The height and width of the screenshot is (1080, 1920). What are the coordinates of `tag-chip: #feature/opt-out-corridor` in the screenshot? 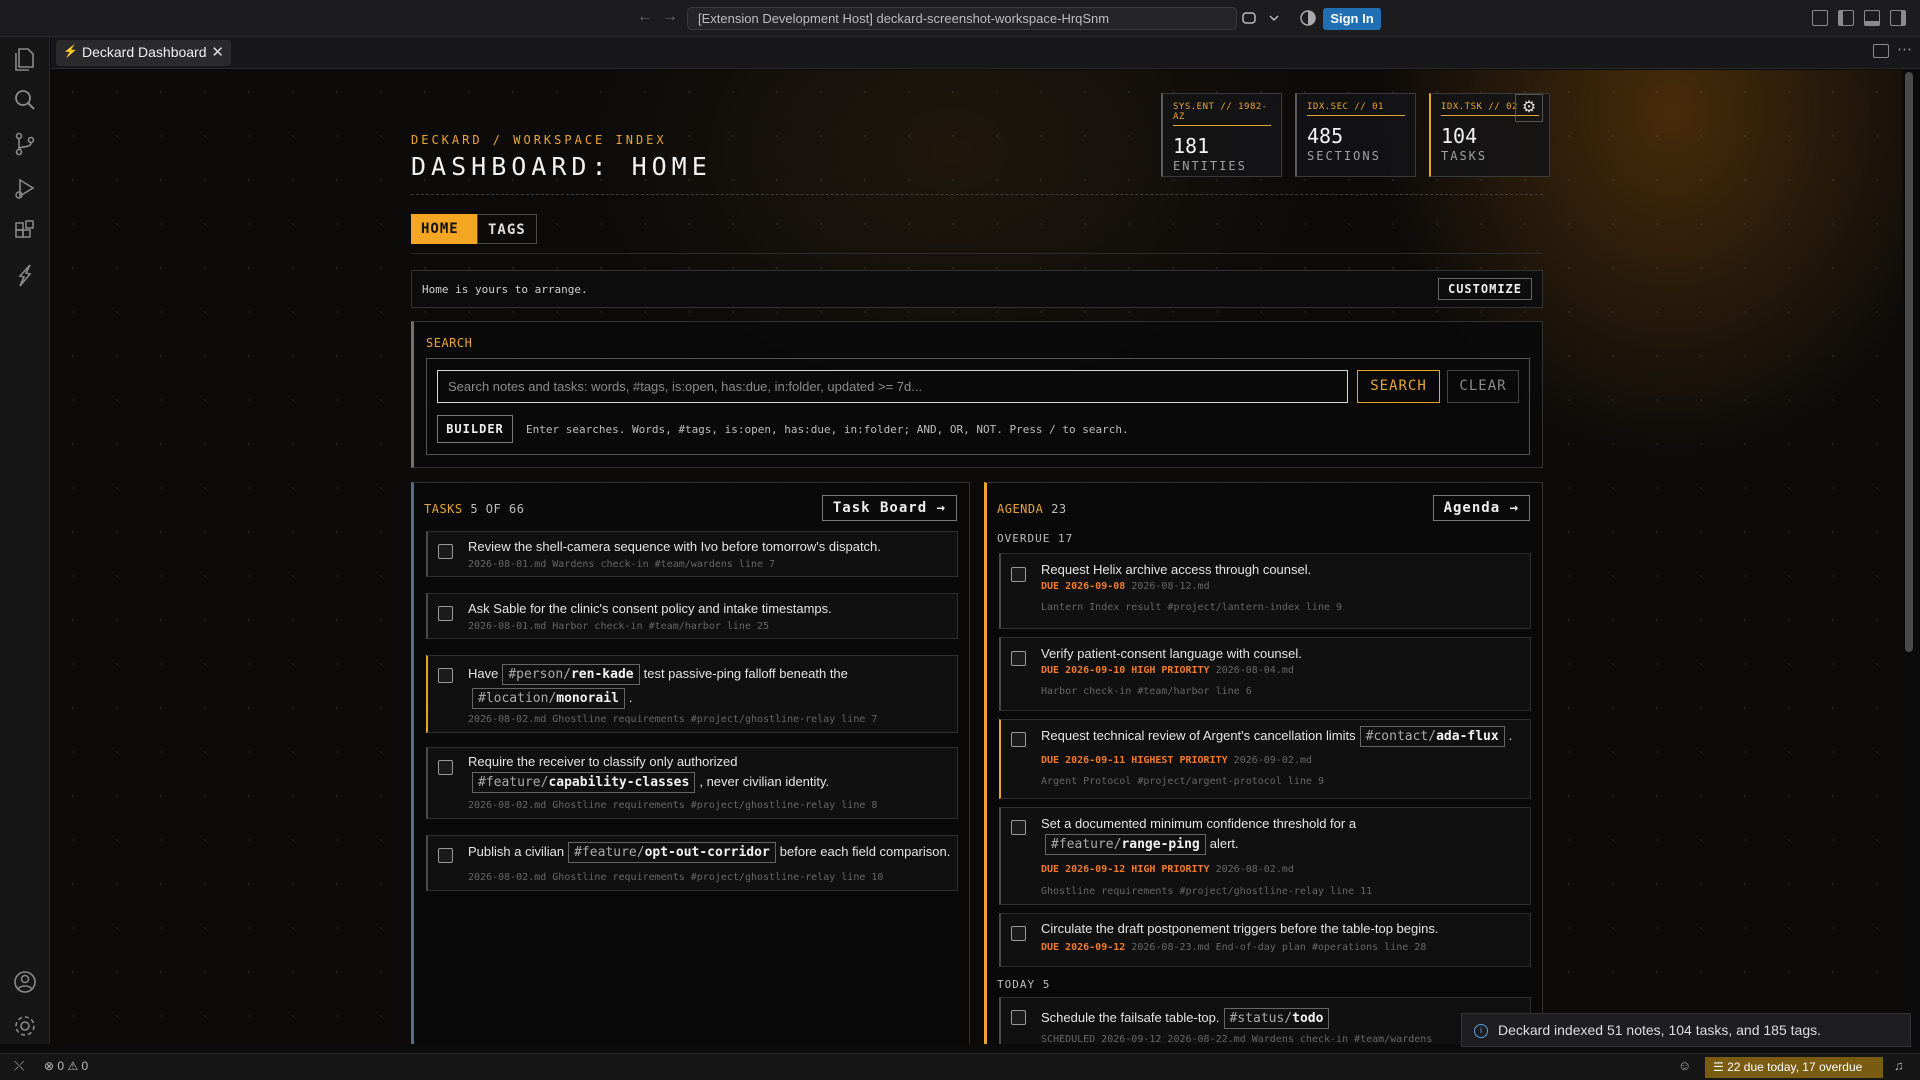 It's located at (672, 852).